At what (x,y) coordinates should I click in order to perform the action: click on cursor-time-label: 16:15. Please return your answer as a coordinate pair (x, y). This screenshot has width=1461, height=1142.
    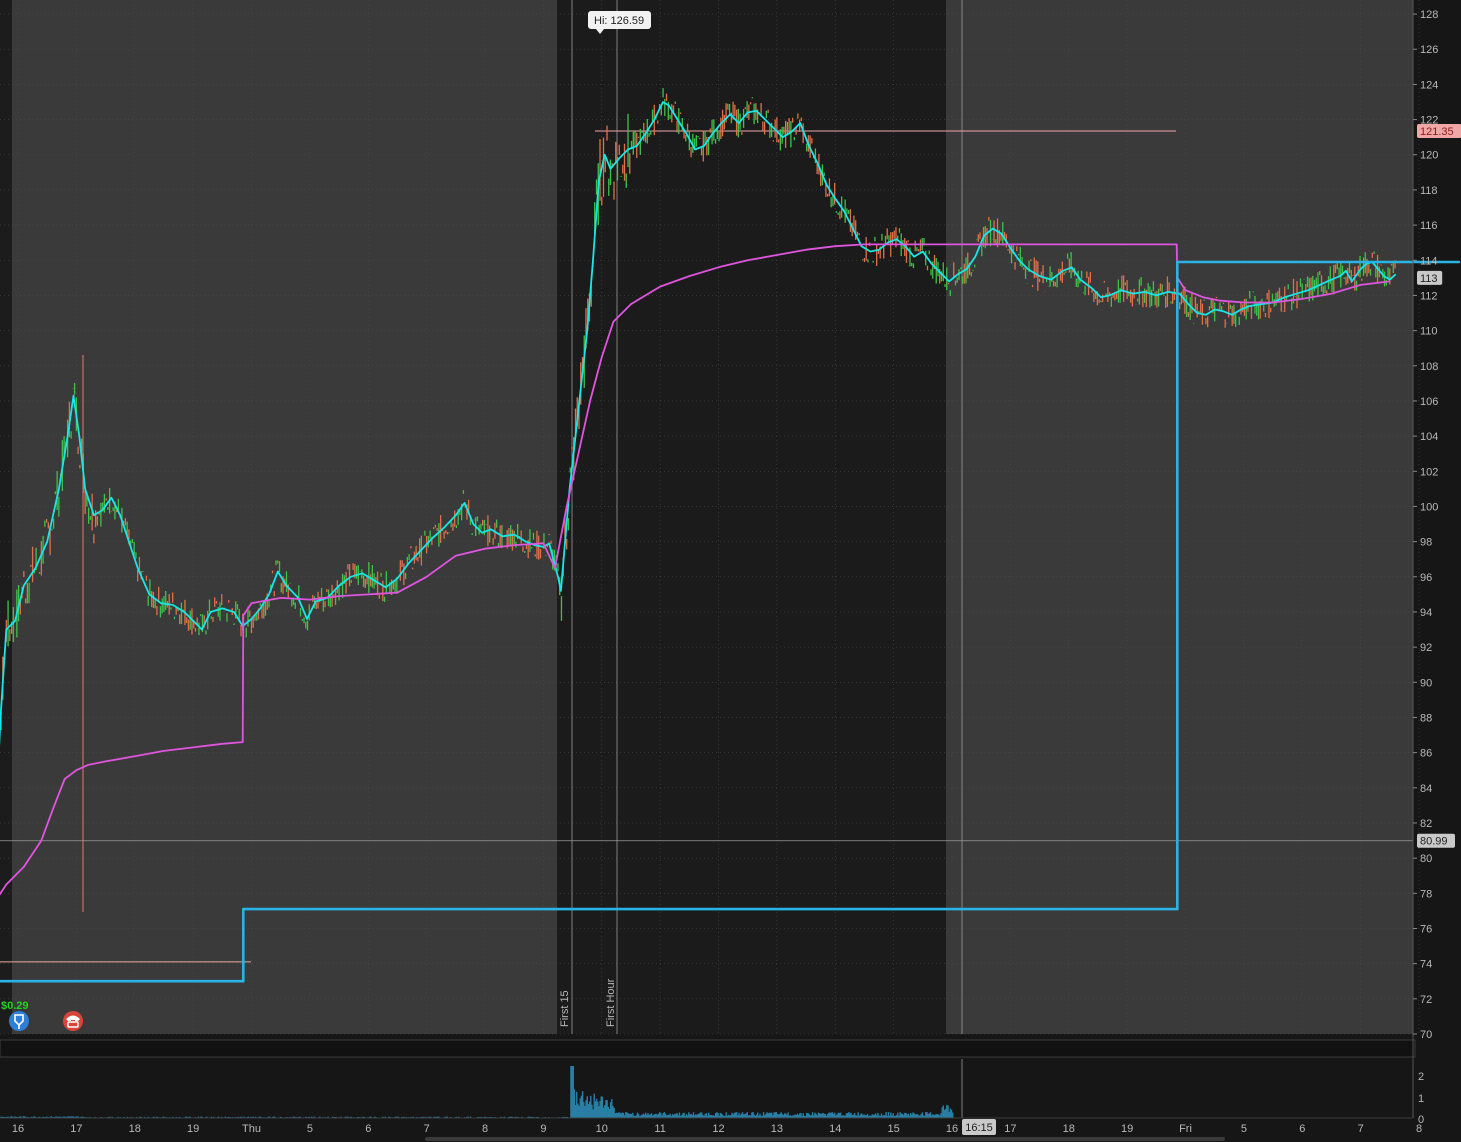
    Looking at the image, I should click on (979, 1128).